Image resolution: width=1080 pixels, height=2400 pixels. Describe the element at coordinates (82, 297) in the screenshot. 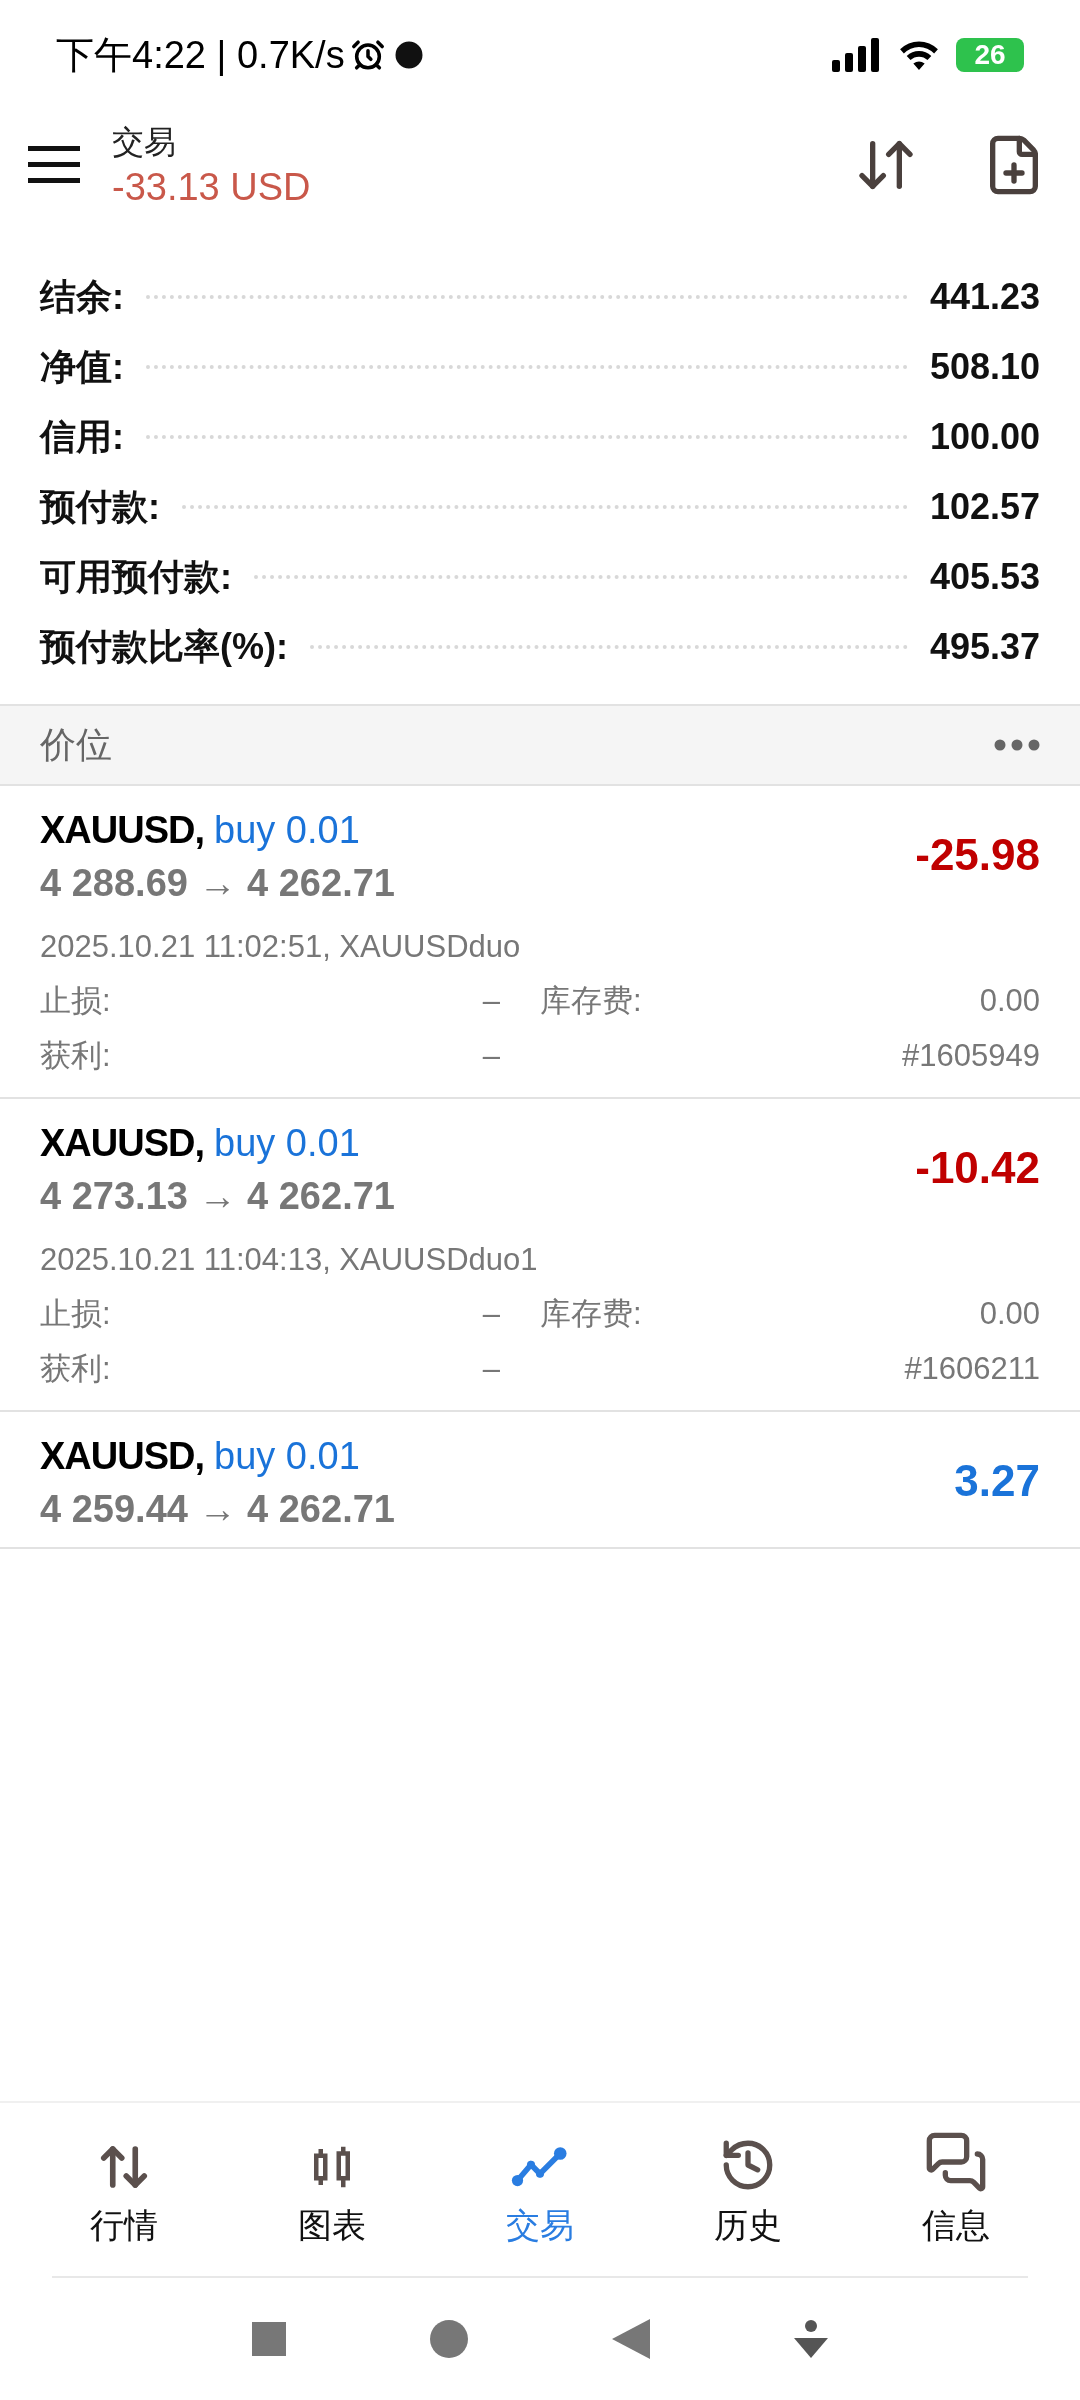

I see `summary-label: 结余:` at that location.